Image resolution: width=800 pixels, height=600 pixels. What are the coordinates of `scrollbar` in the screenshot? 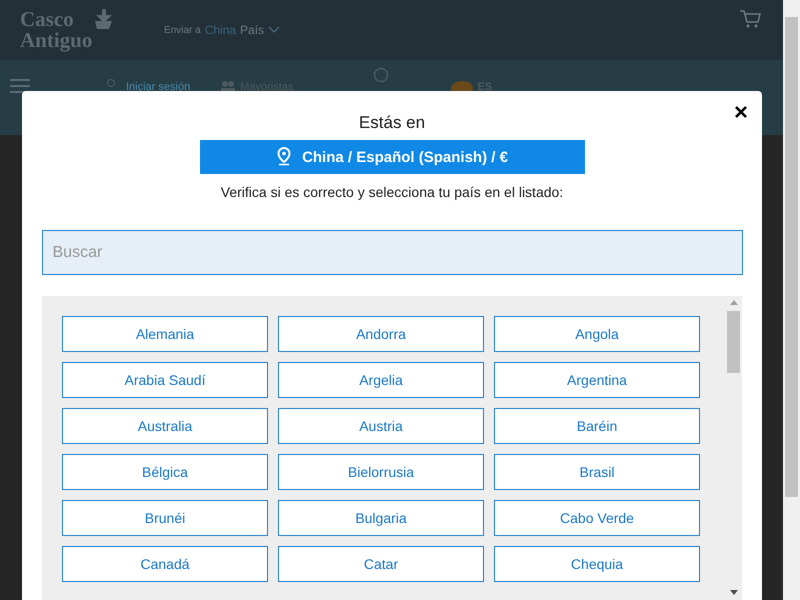 It's located at (791, 300).